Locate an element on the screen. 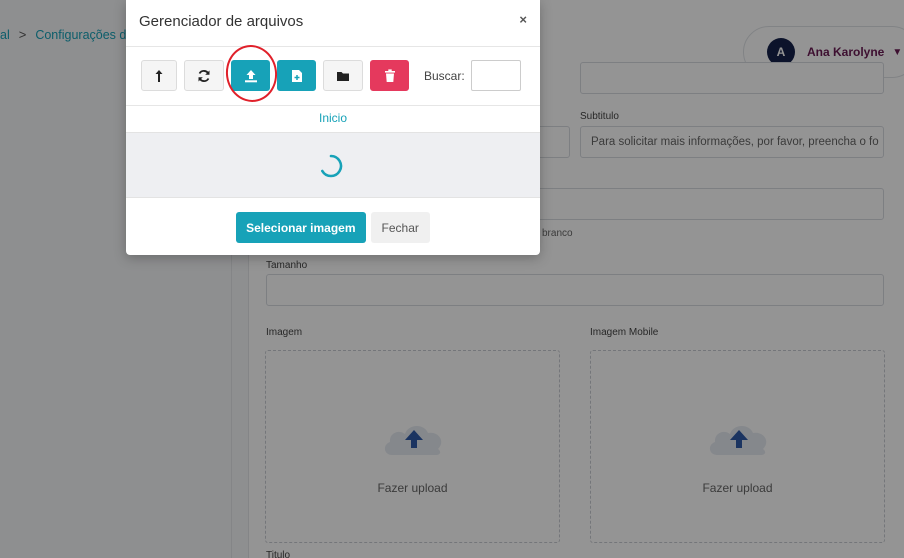 This screenshot has height=558, width=904. upload-icon is located at coordinates (250, 75).